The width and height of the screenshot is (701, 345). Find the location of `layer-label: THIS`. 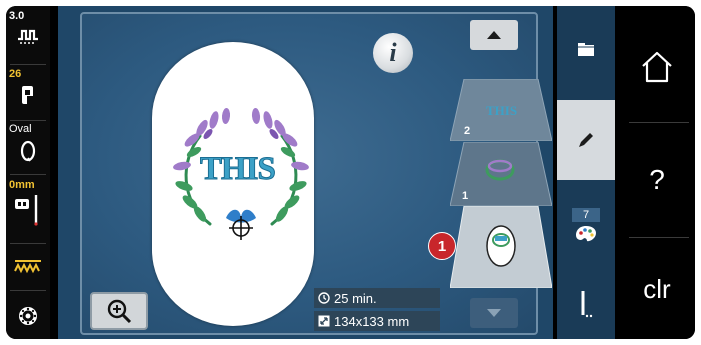

layer-label: THIS is located at coordinates (502, 110).